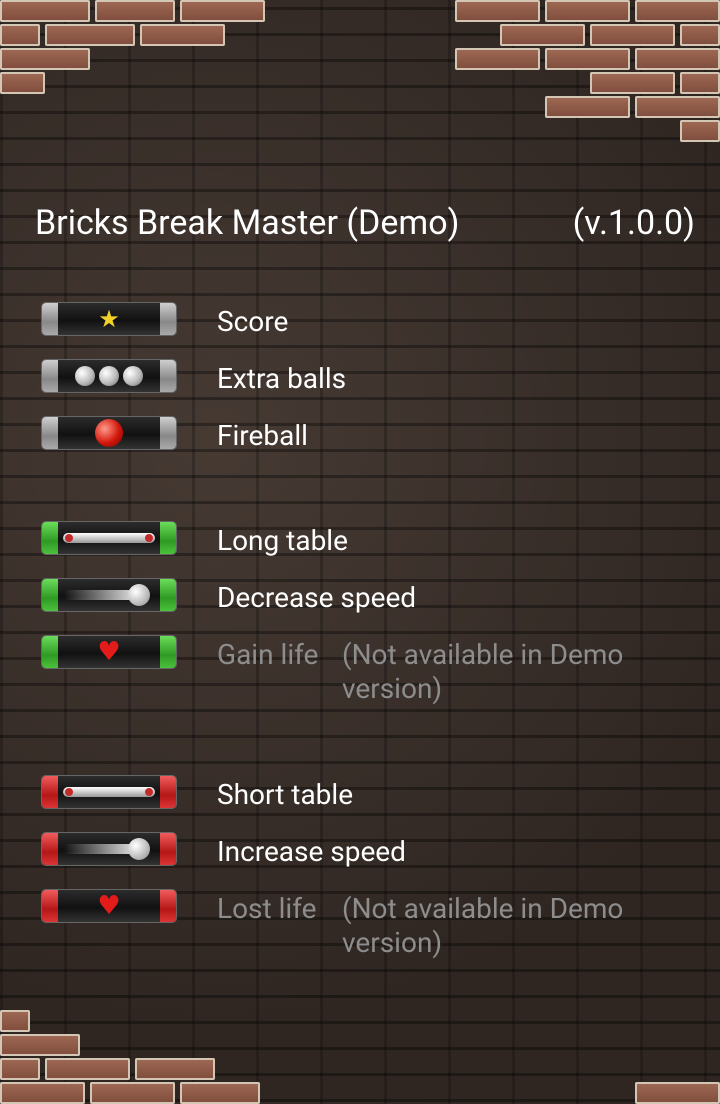  I want to click on legend-label-score: Score, so click(253, 321).